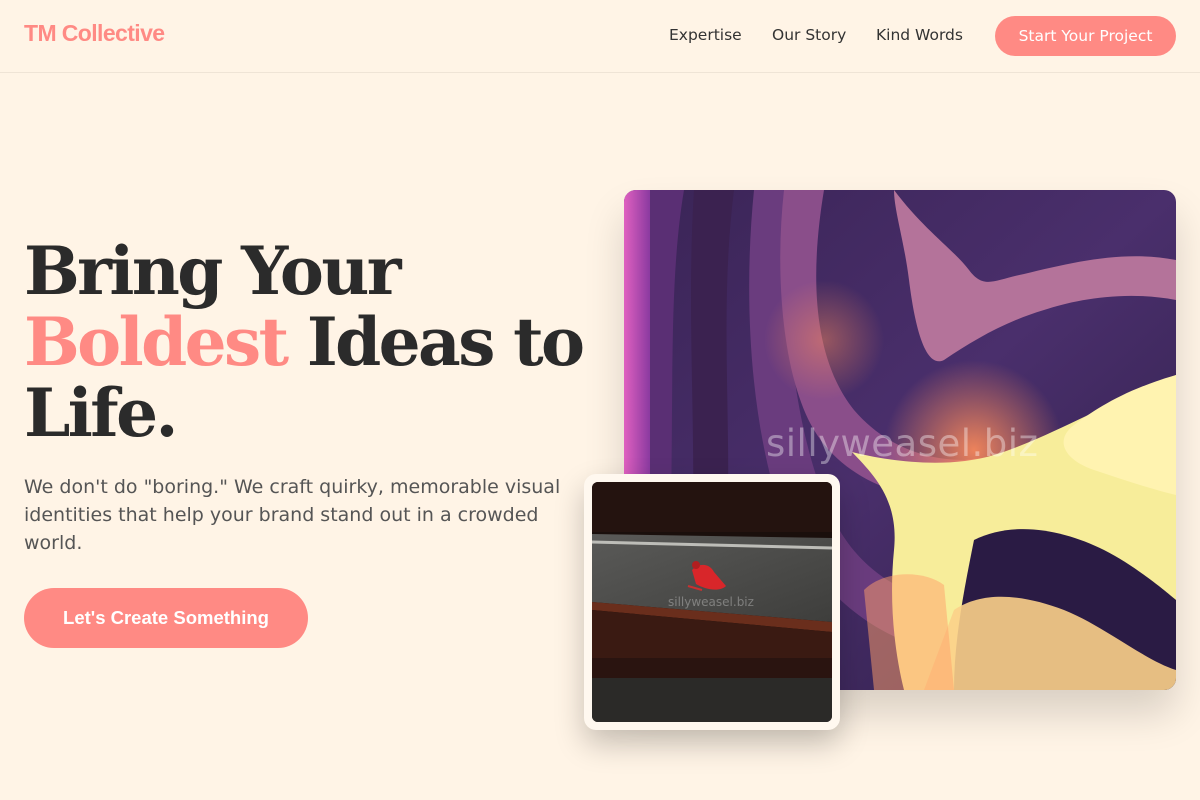 This screenshot has height=800, width=1200. What do you see at coordinates (213, 271) in the screenshot?
I see `hero-title-line1: Bring Your` at bounding box center [213, 271].